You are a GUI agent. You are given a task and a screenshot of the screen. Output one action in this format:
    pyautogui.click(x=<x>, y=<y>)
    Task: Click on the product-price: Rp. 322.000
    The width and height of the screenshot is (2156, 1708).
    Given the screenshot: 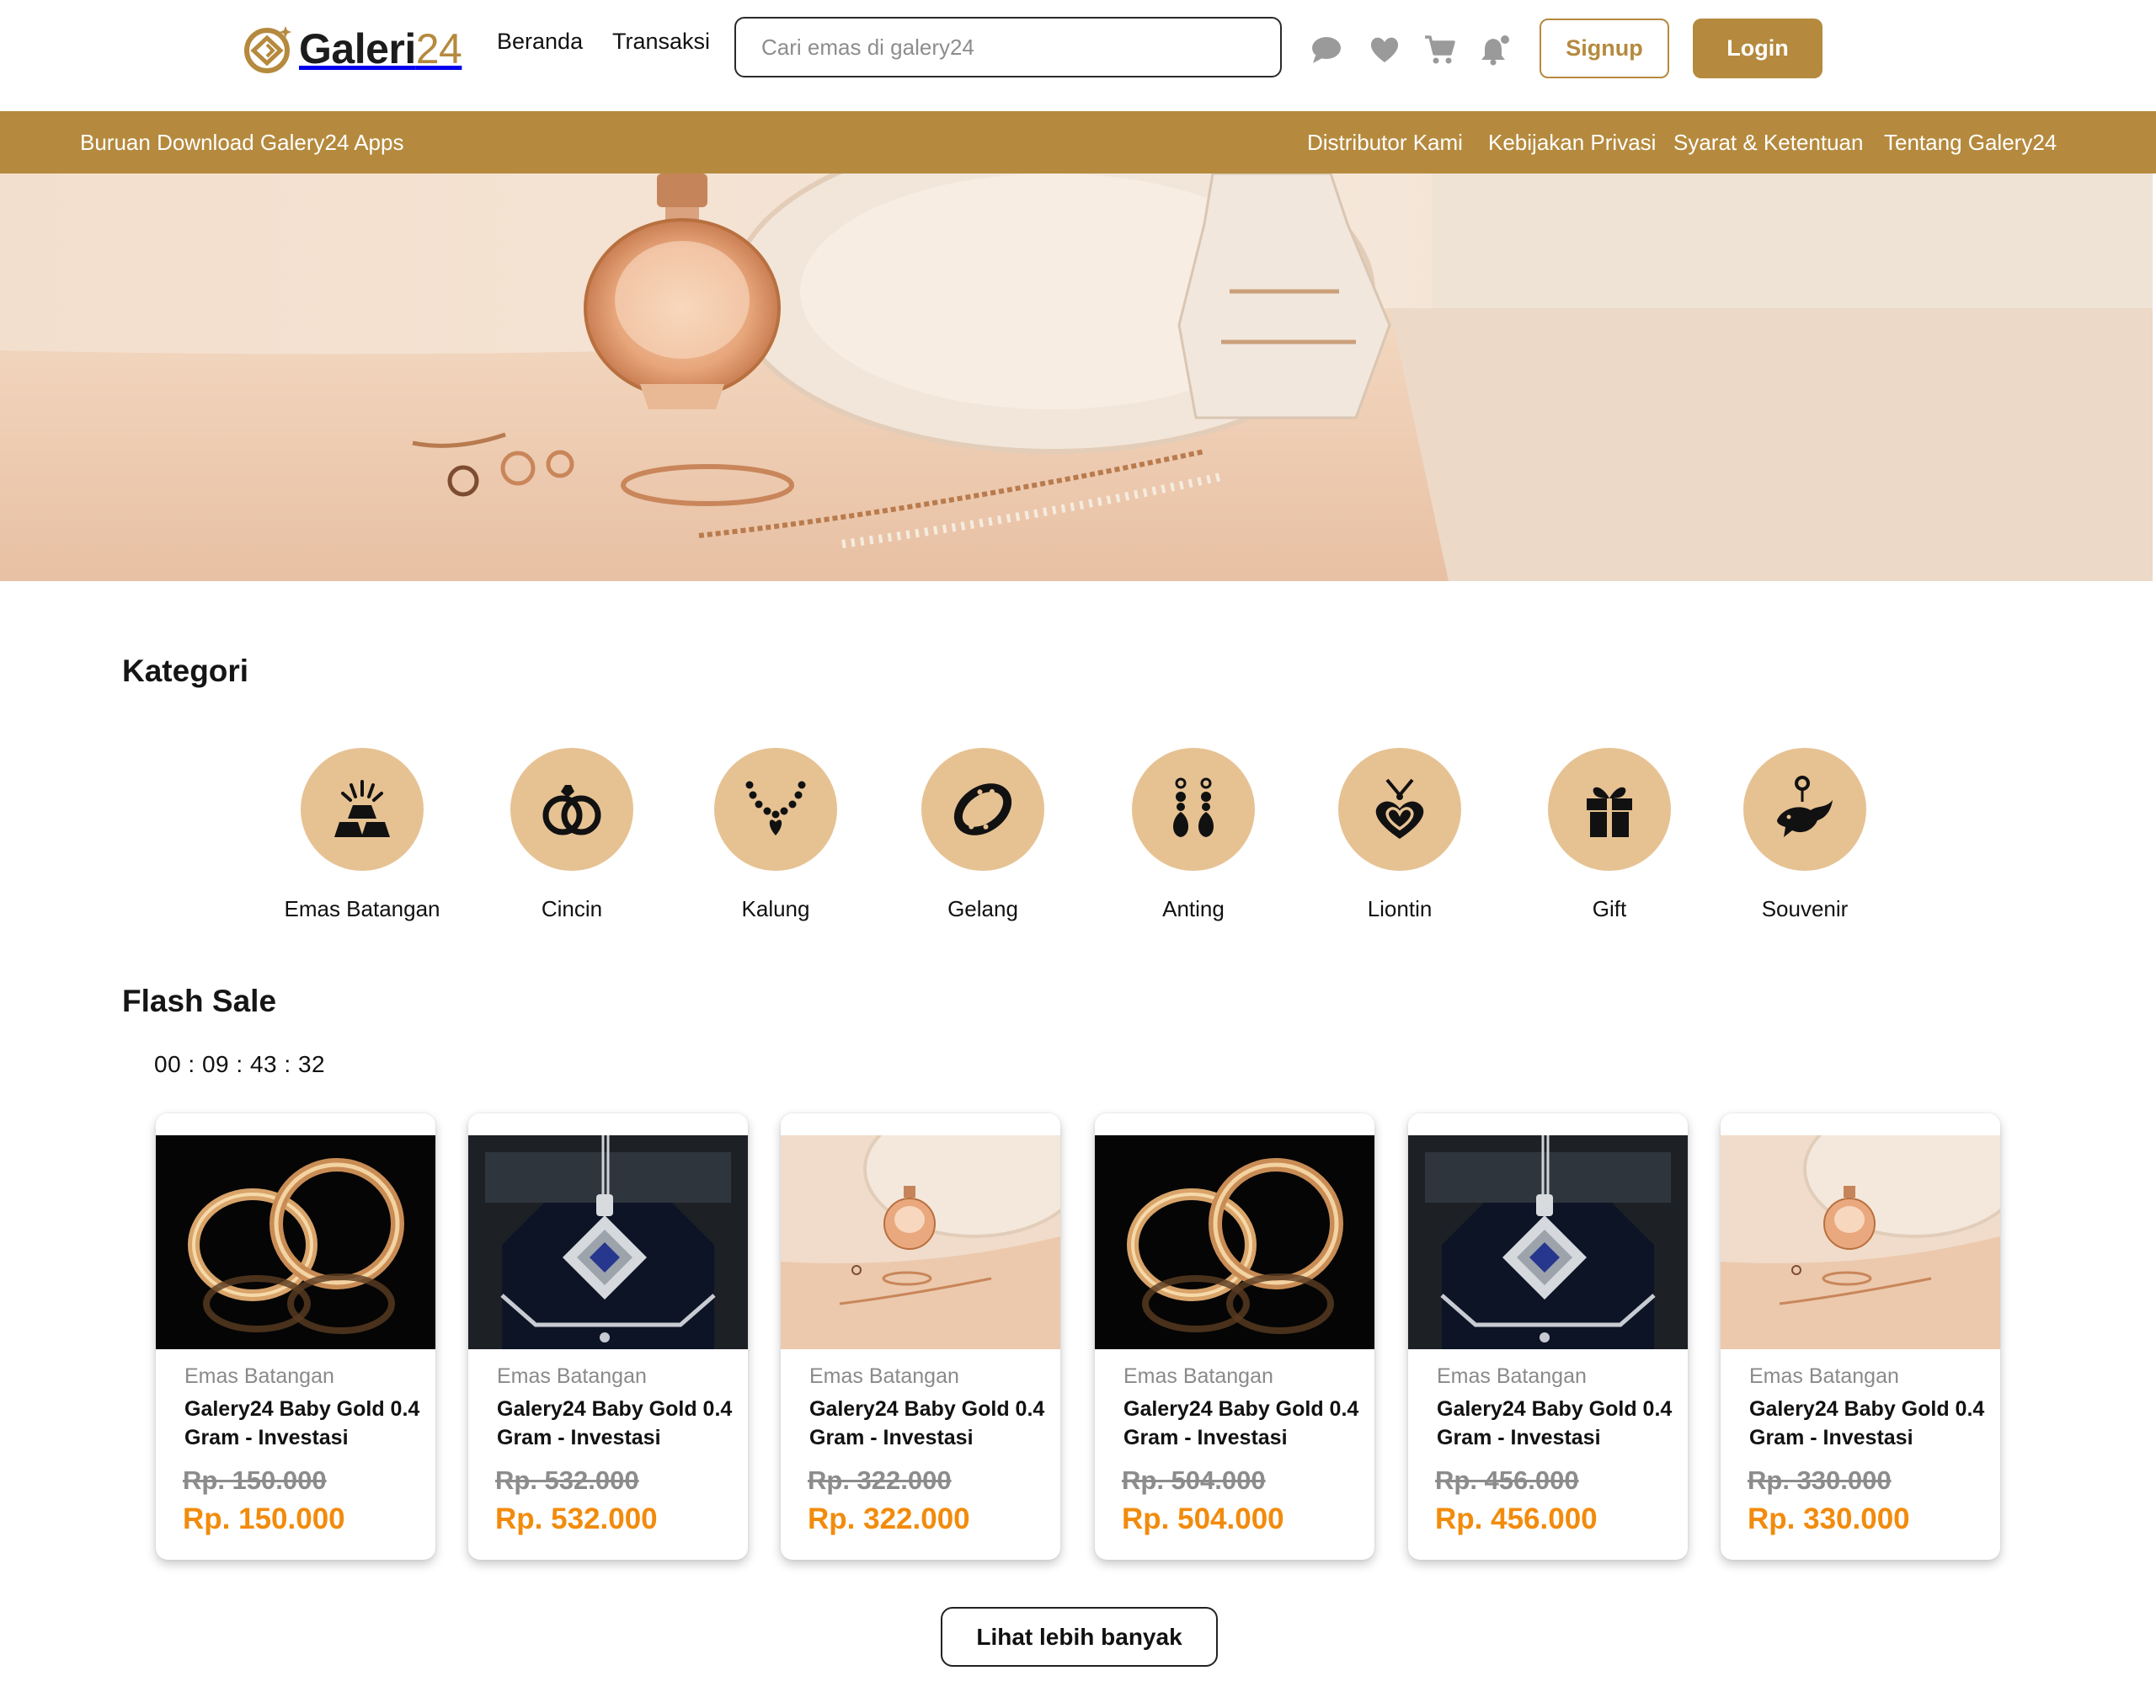 What is the action you would take?
    pyautogui.click(x=889, y=1519)
    